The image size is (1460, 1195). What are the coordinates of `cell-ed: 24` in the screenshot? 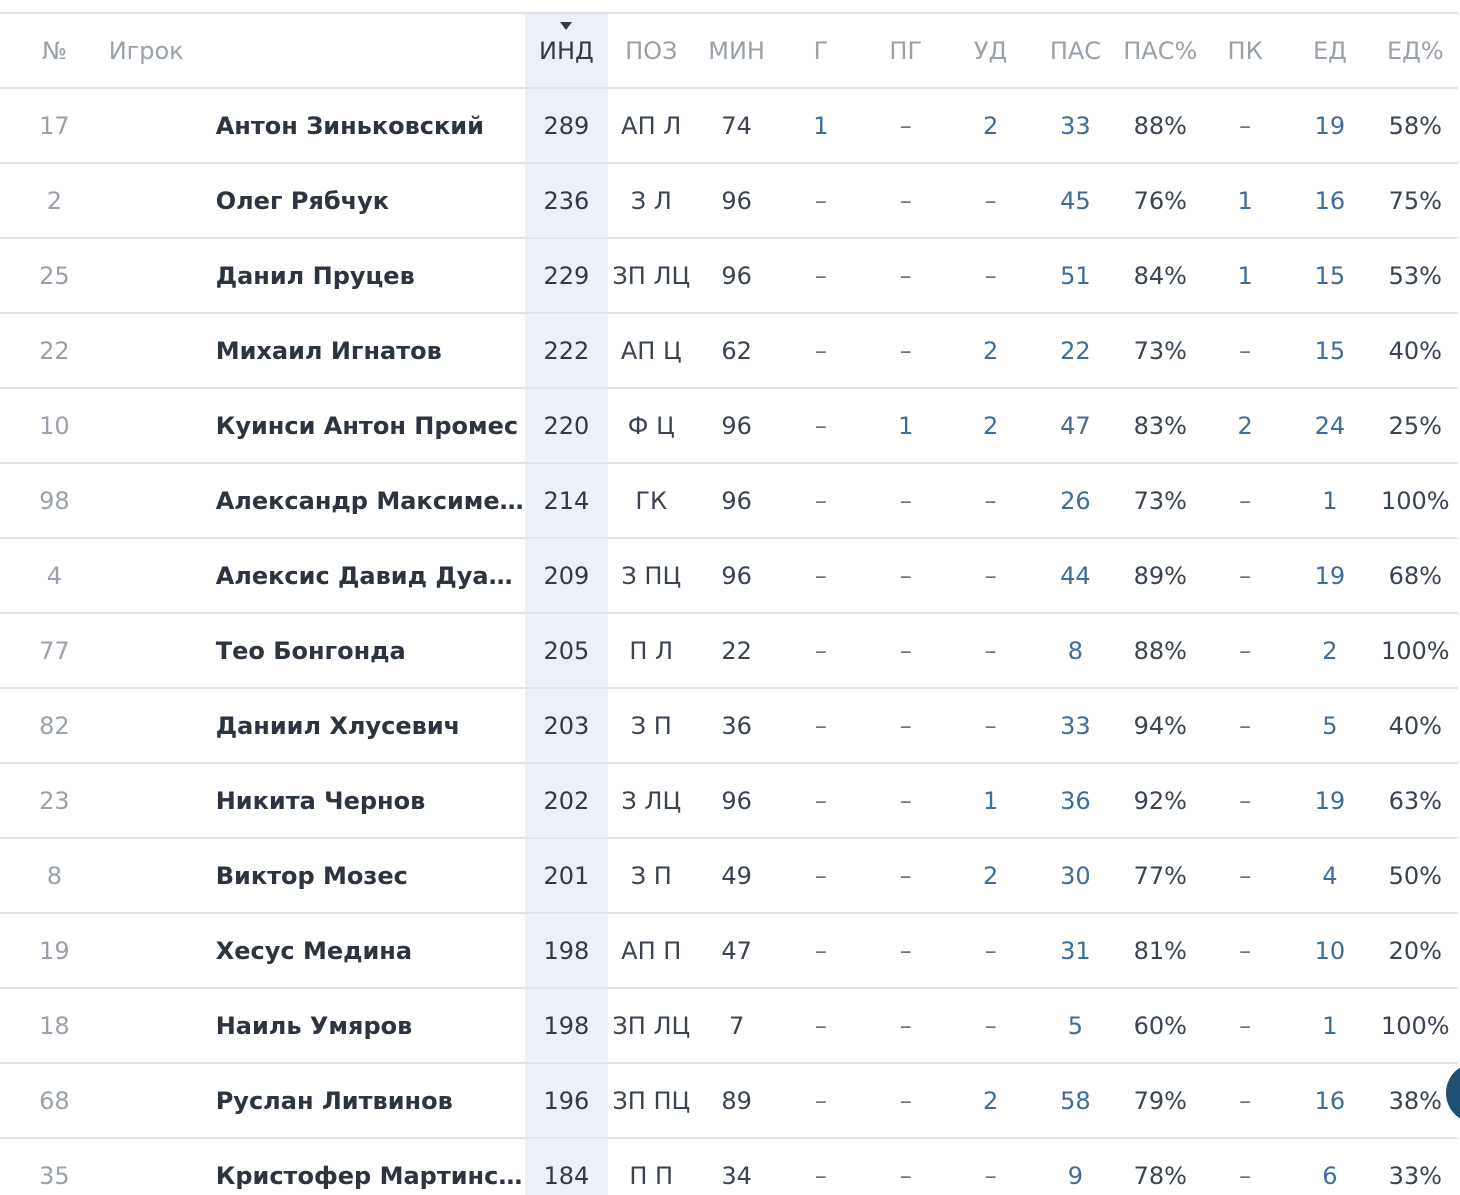 It's located at (1330, 426).